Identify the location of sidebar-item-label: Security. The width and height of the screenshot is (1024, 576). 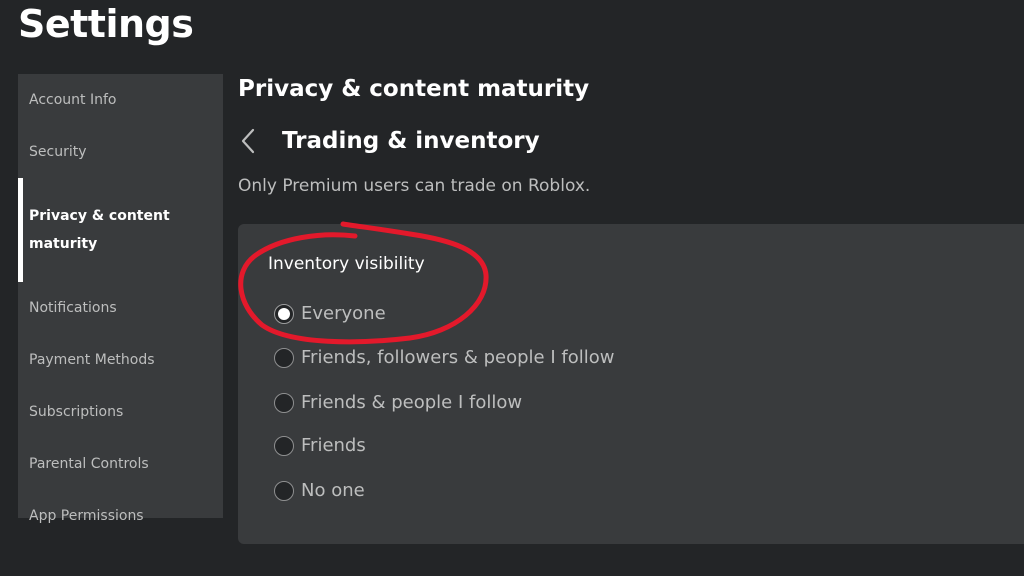
(58, 152).